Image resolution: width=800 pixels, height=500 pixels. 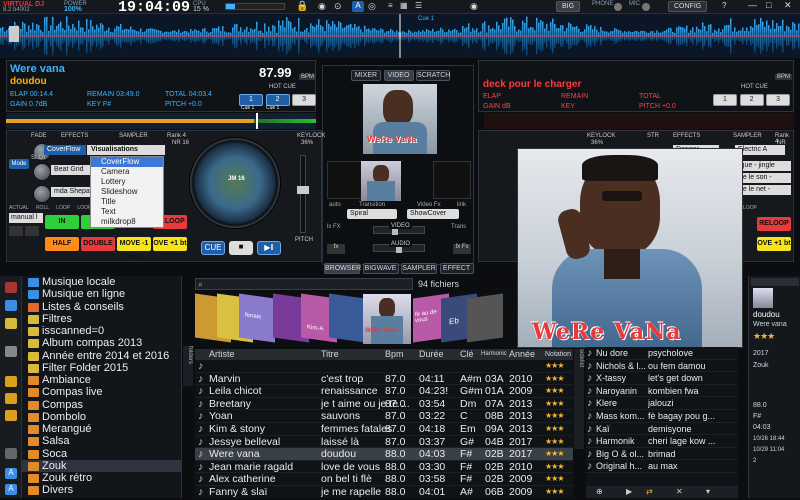 What do you see at coordinates (467, 354) in the screenshot?
I see `col-key: Clé` at bounding box center [467, 354].